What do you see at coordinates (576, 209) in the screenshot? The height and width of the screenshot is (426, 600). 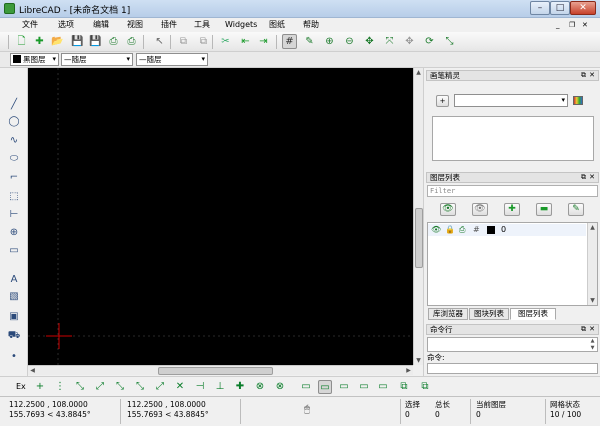 I see `edit-layer-button: ✎` at bounding box center [576, 209].